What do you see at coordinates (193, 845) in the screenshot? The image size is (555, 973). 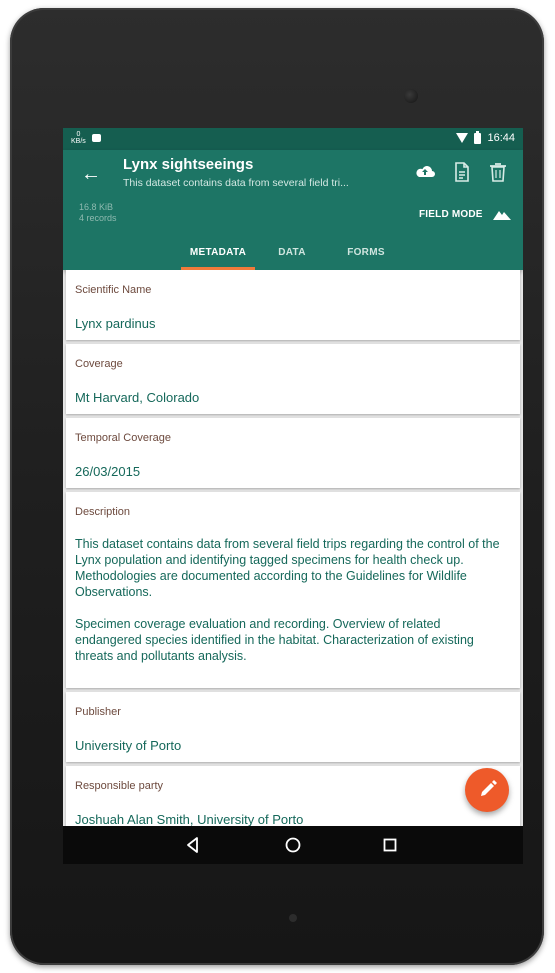 I see `back-triangle-icon` at bounding box center [193, 845].